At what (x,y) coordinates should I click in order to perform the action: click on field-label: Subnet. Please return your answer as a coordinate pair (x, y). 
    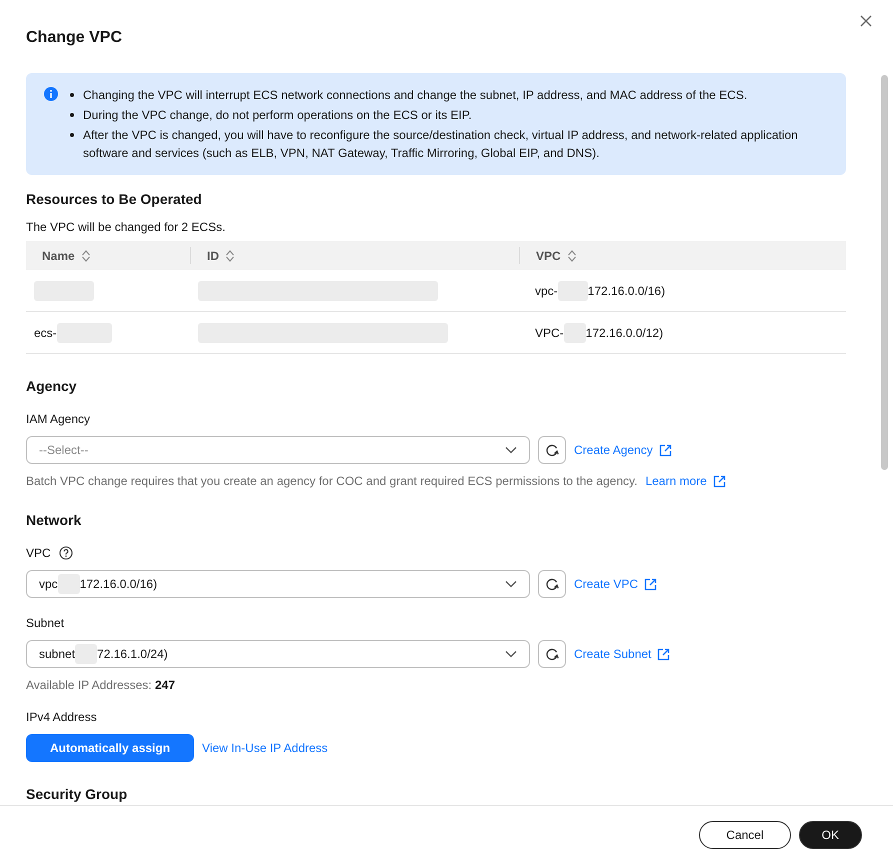
    Looking at the image, I should click on (45, 623).